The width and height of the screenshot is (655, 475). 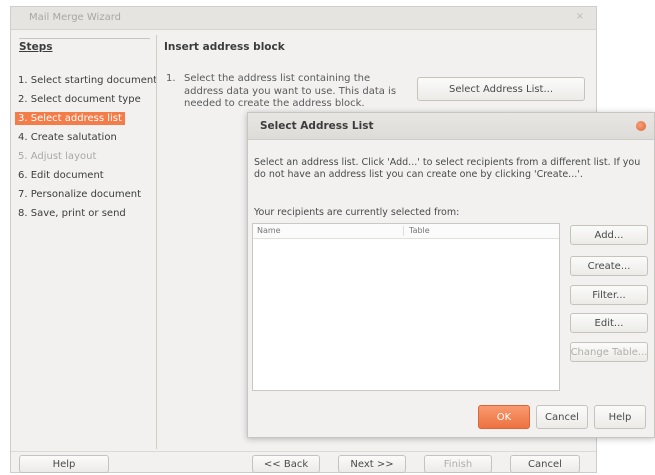 I want to click on step-personalize-document: 7. Personalize document, so click(x=79, y=194).